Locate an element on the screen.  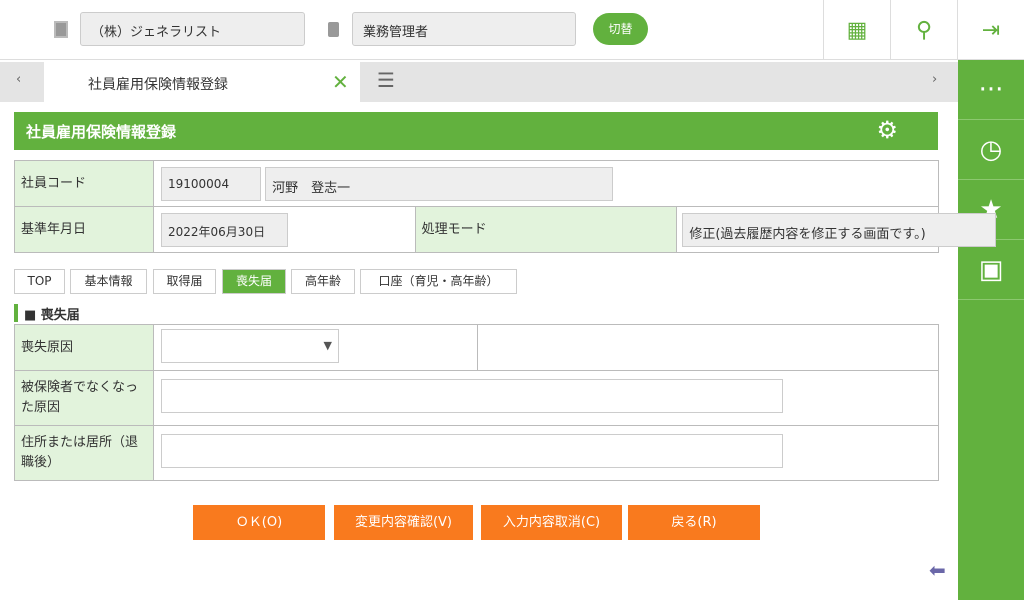
mode-label: 処理モード is located at coordinates (546, 229).